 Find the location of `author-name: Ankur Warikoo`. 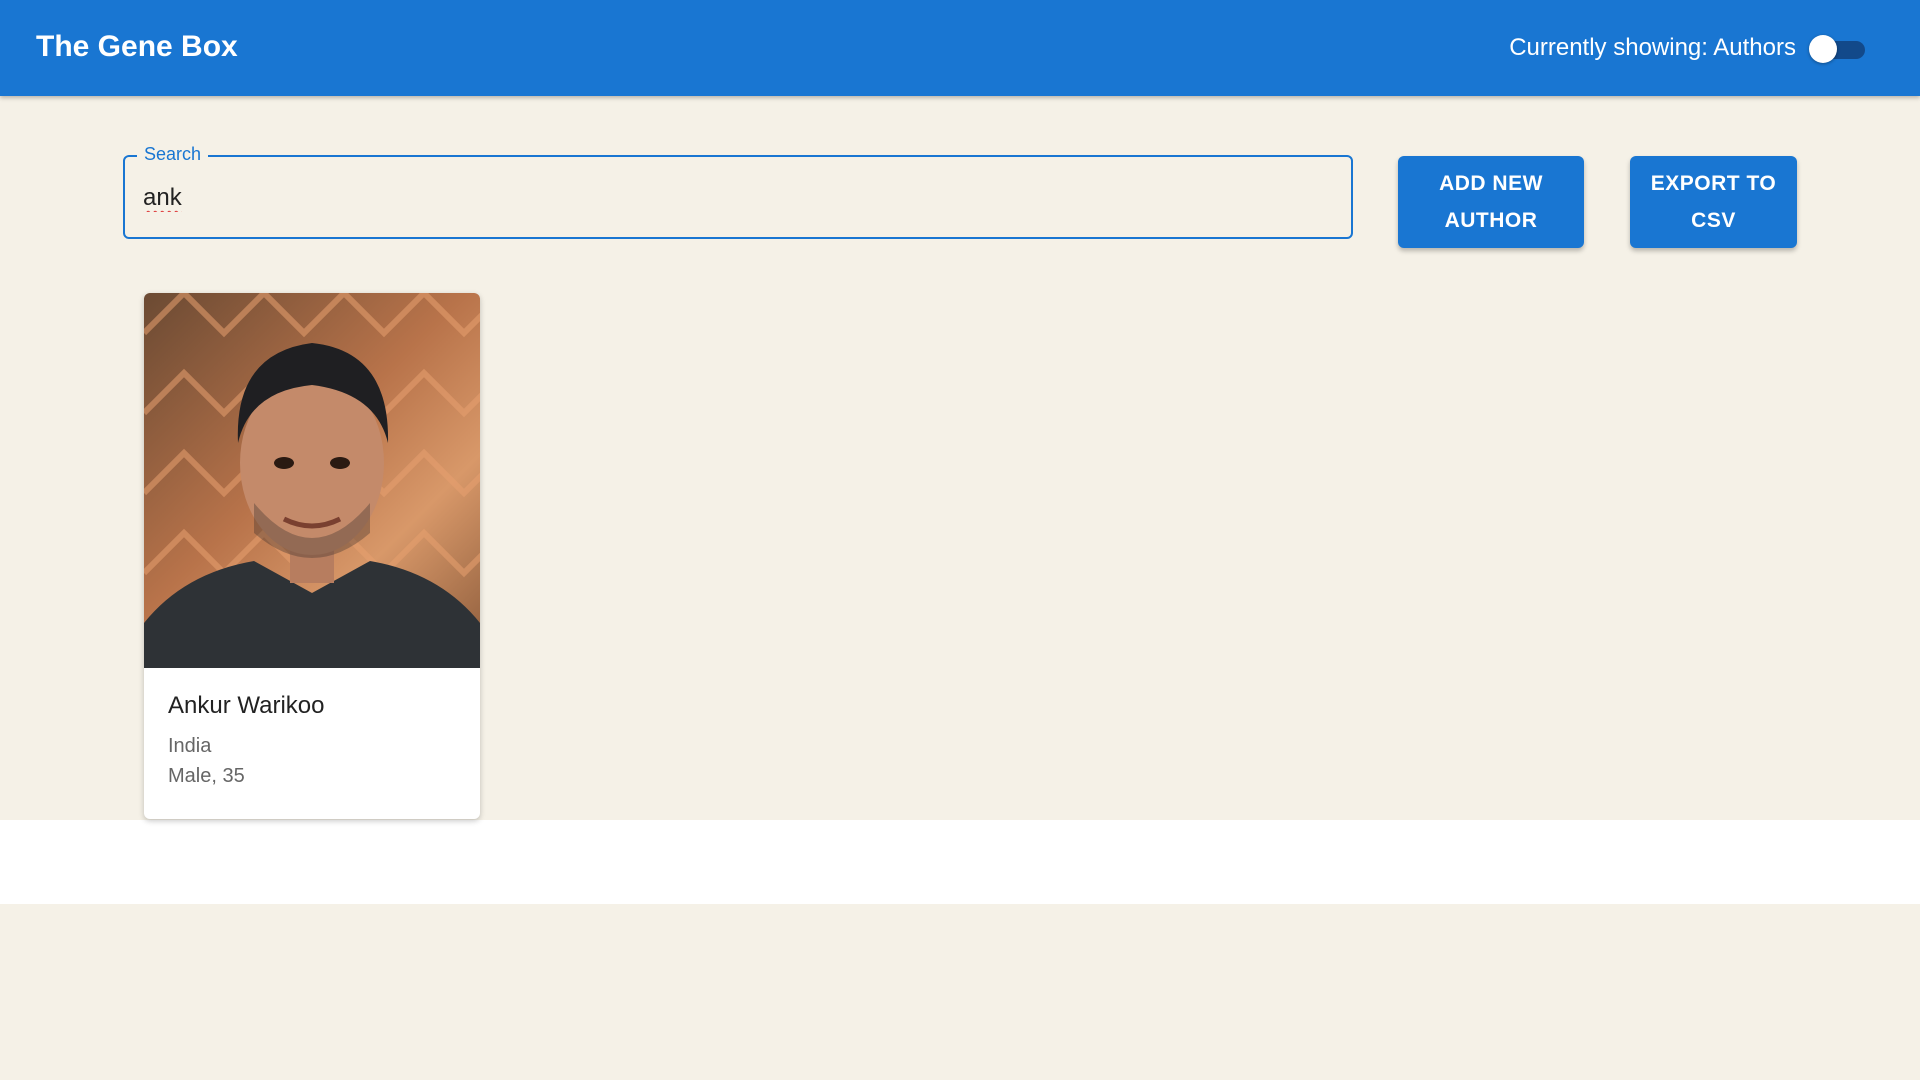

author-name: Ankur Warikoo is located at coordinates (246, 705).